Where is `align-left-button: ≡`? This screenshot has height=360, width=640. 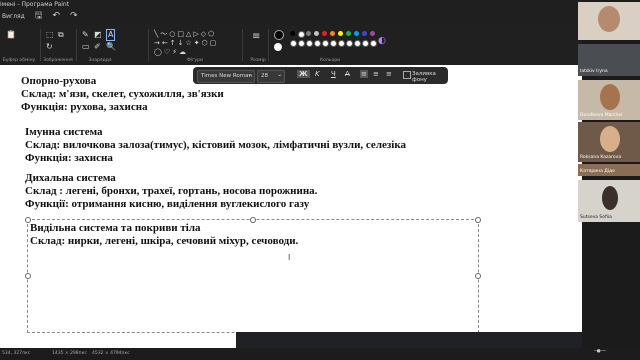 align-left-button: ≡ is located at coordinates (364, 74).